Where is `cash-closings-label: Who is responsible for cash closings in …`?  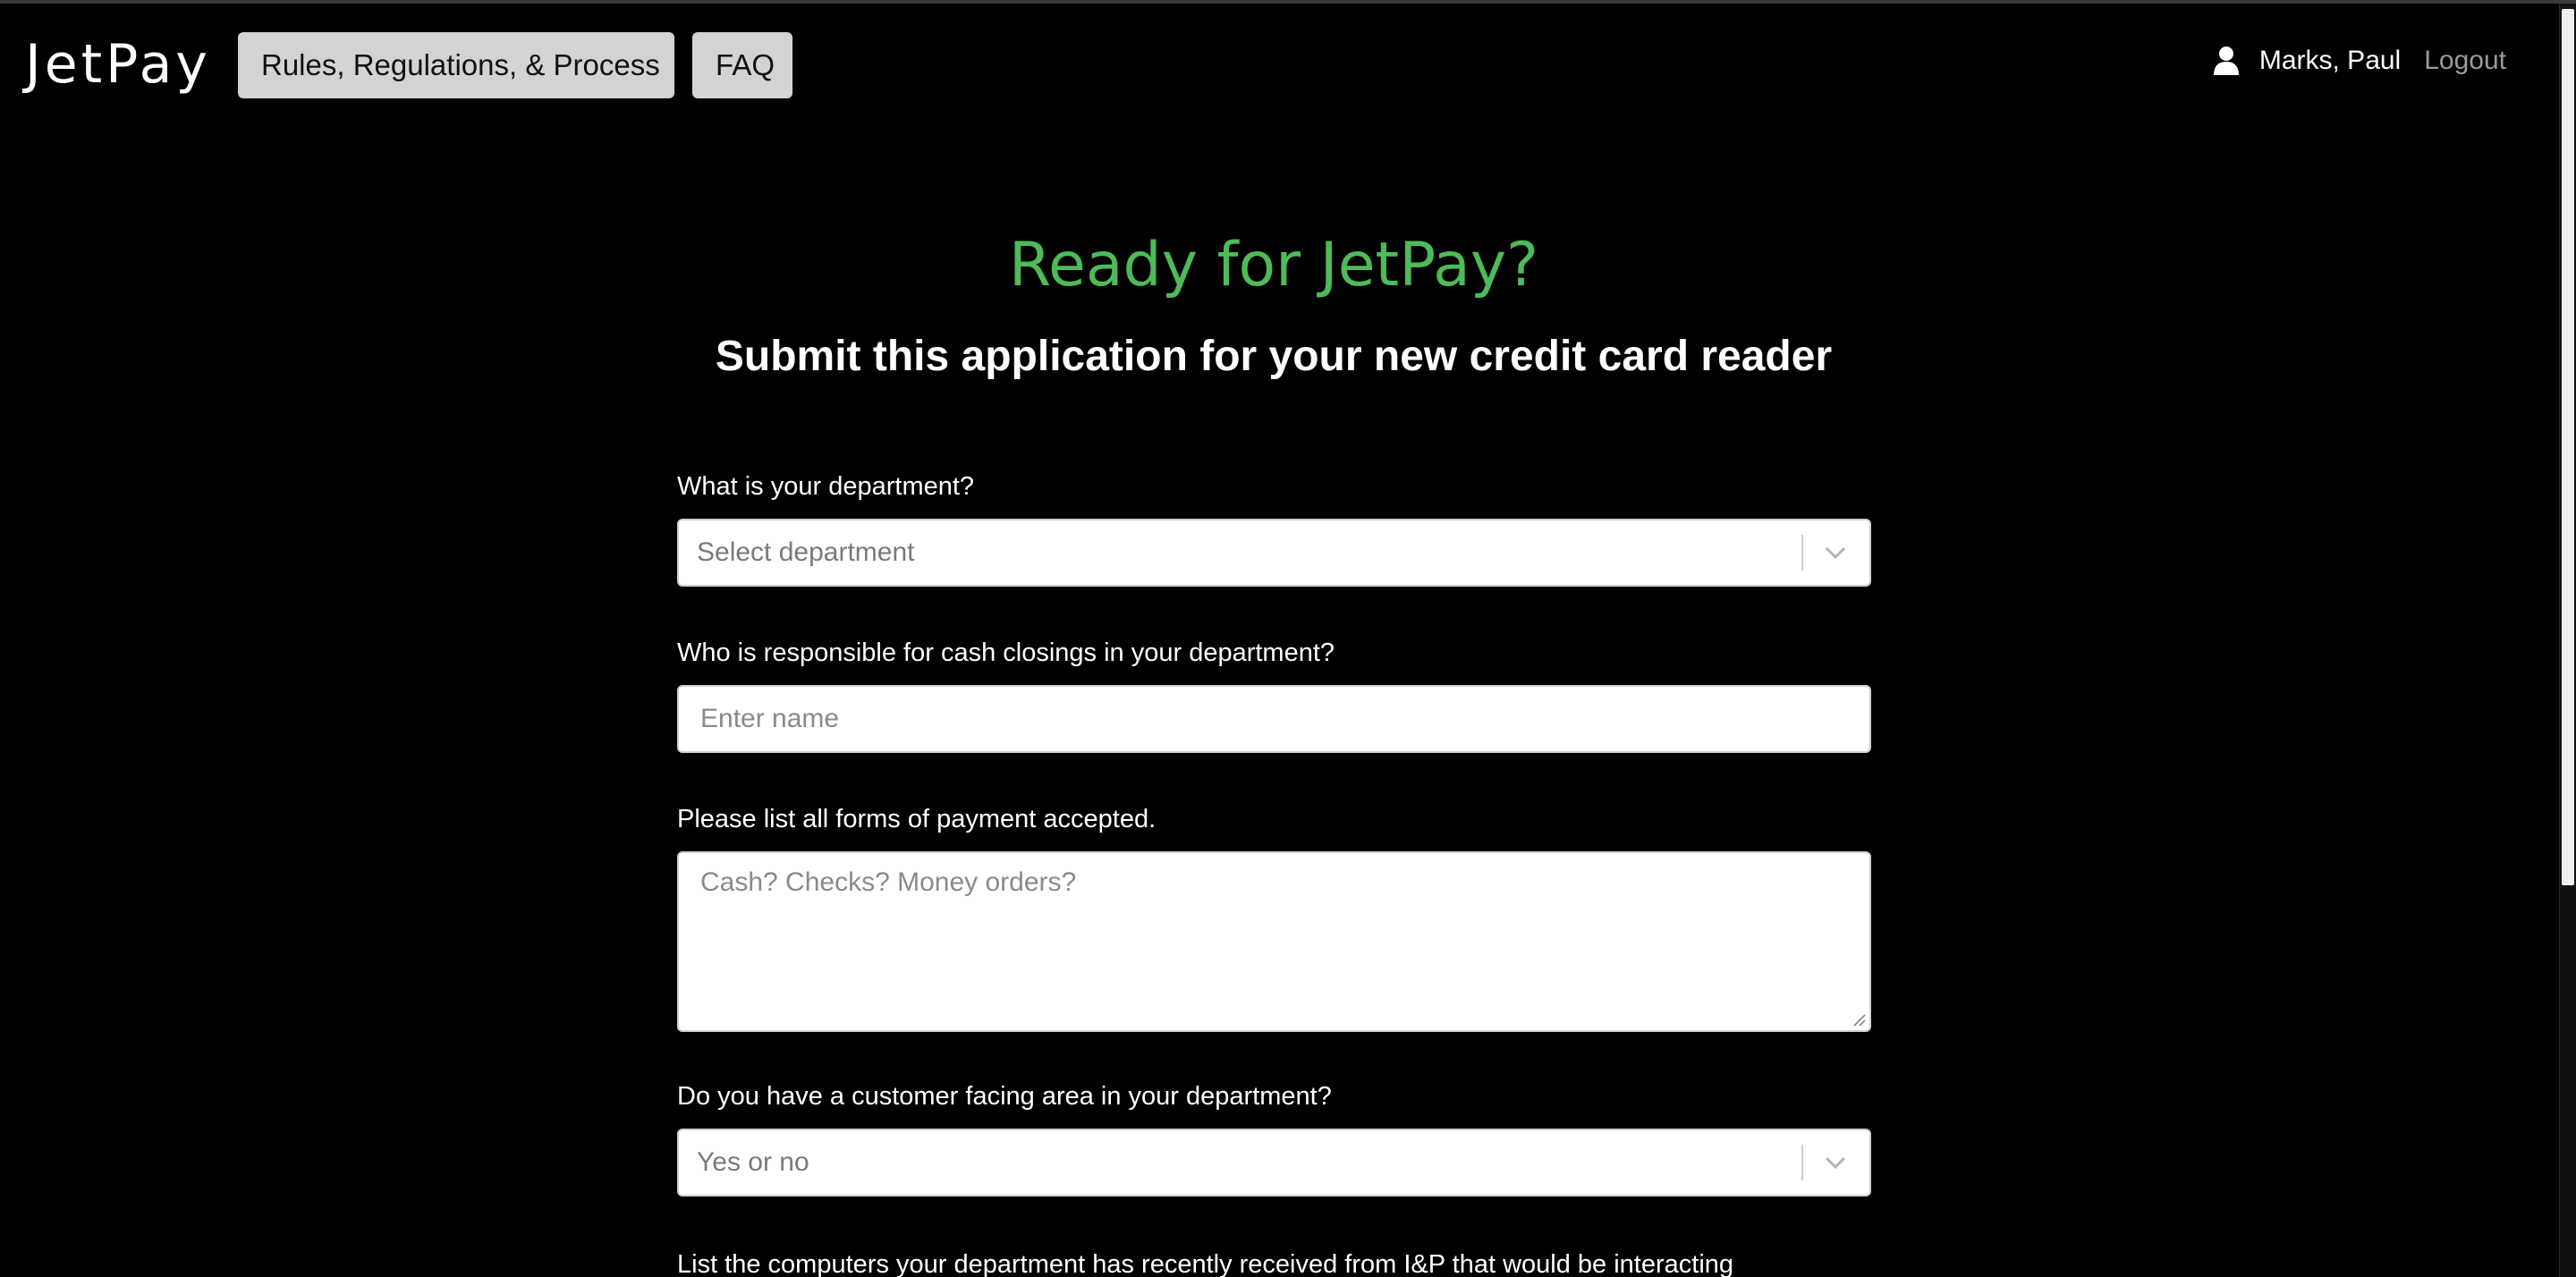 cash-closings-label: Who is responsible for cash closings in … is located at coordinates (1006, 652).